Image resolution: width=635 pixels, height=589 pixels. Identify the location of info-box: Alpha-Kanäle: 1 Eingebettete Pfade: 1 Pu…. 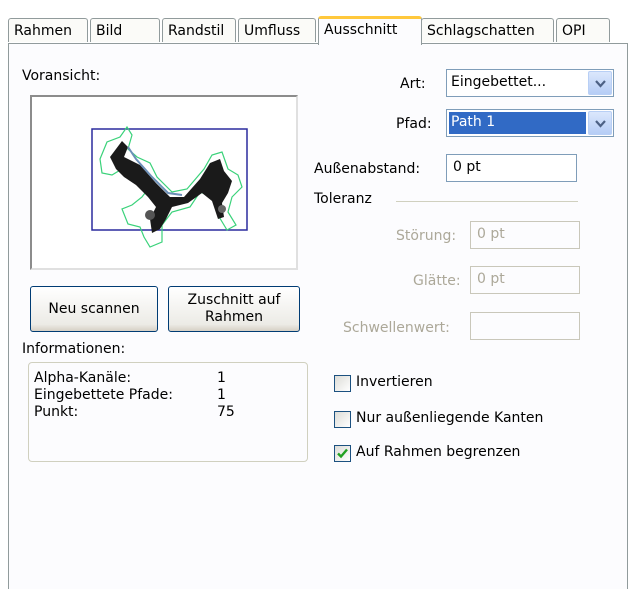
(168, 412).